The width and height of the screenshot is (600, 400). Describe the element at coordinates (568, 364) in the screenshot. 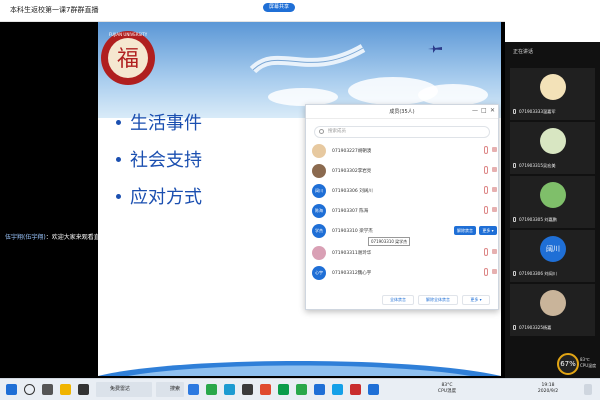

I see `cpu-usage-badge: 67%` at that location.